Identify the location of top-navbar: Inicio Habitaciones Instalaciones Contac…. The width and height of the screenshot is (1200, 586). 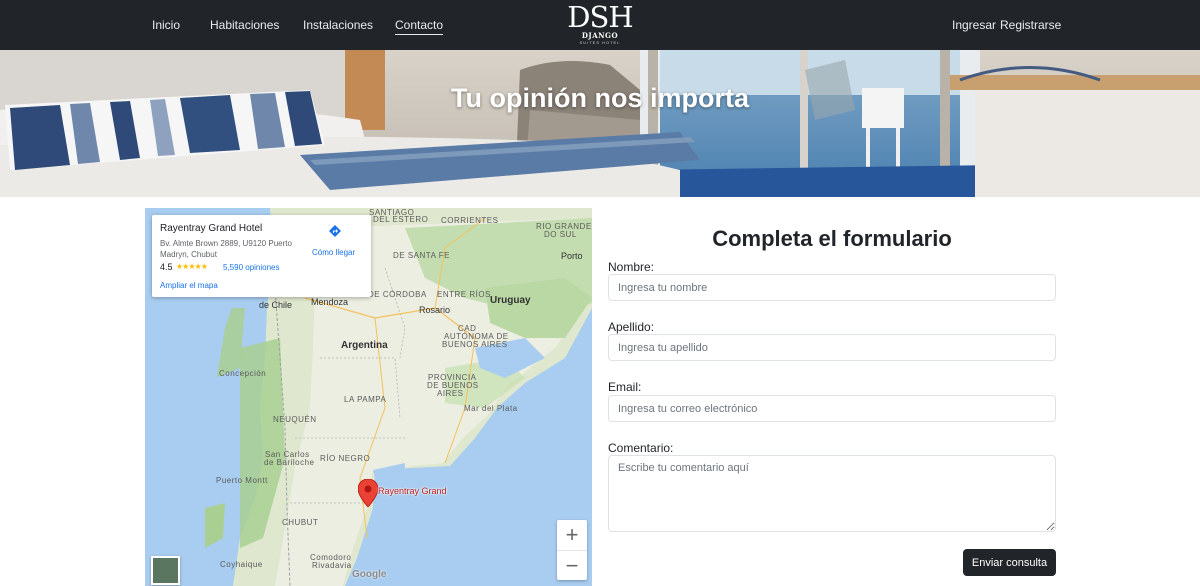
(600, 25).